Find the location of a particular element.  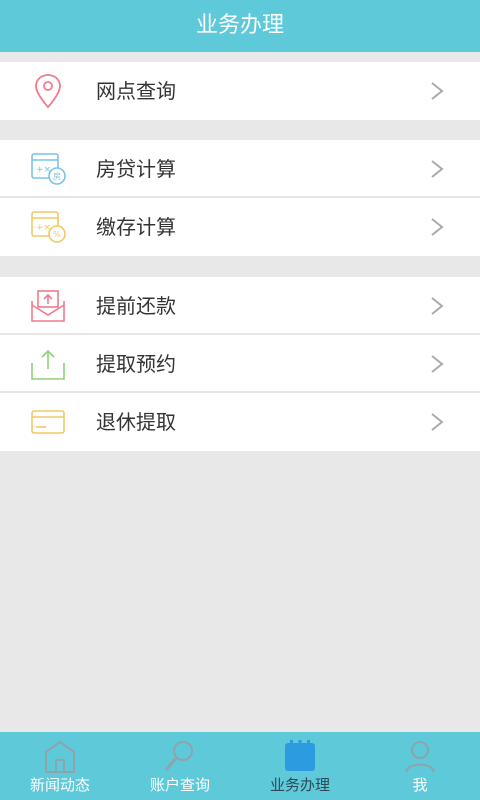

home-icon is located at coordinates (60, 756).